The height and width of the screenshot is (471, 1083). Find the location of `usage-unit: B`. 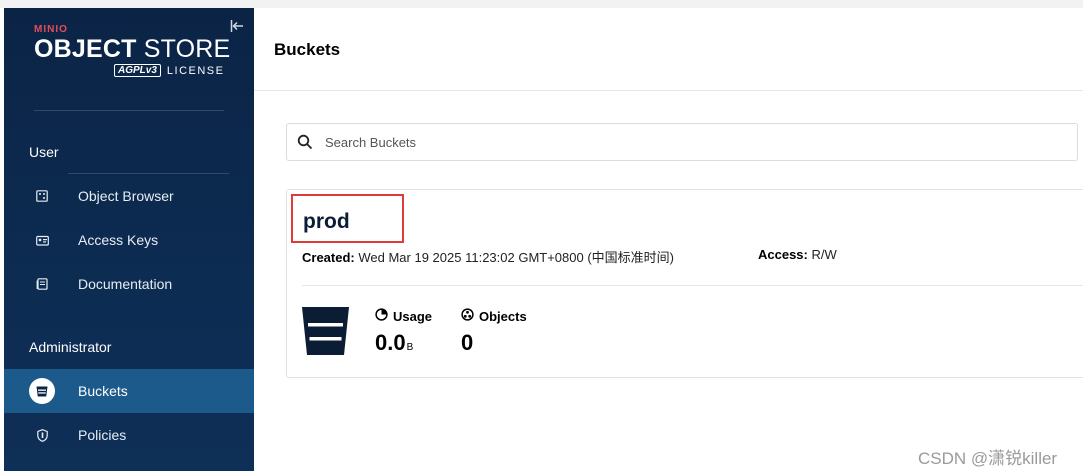

usage-unit: B is located at coordinates (410, 347).